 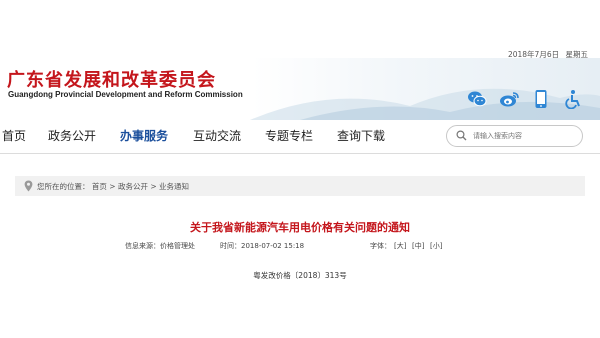 I want to click on header-icon-group, so click(x=525, y=99).